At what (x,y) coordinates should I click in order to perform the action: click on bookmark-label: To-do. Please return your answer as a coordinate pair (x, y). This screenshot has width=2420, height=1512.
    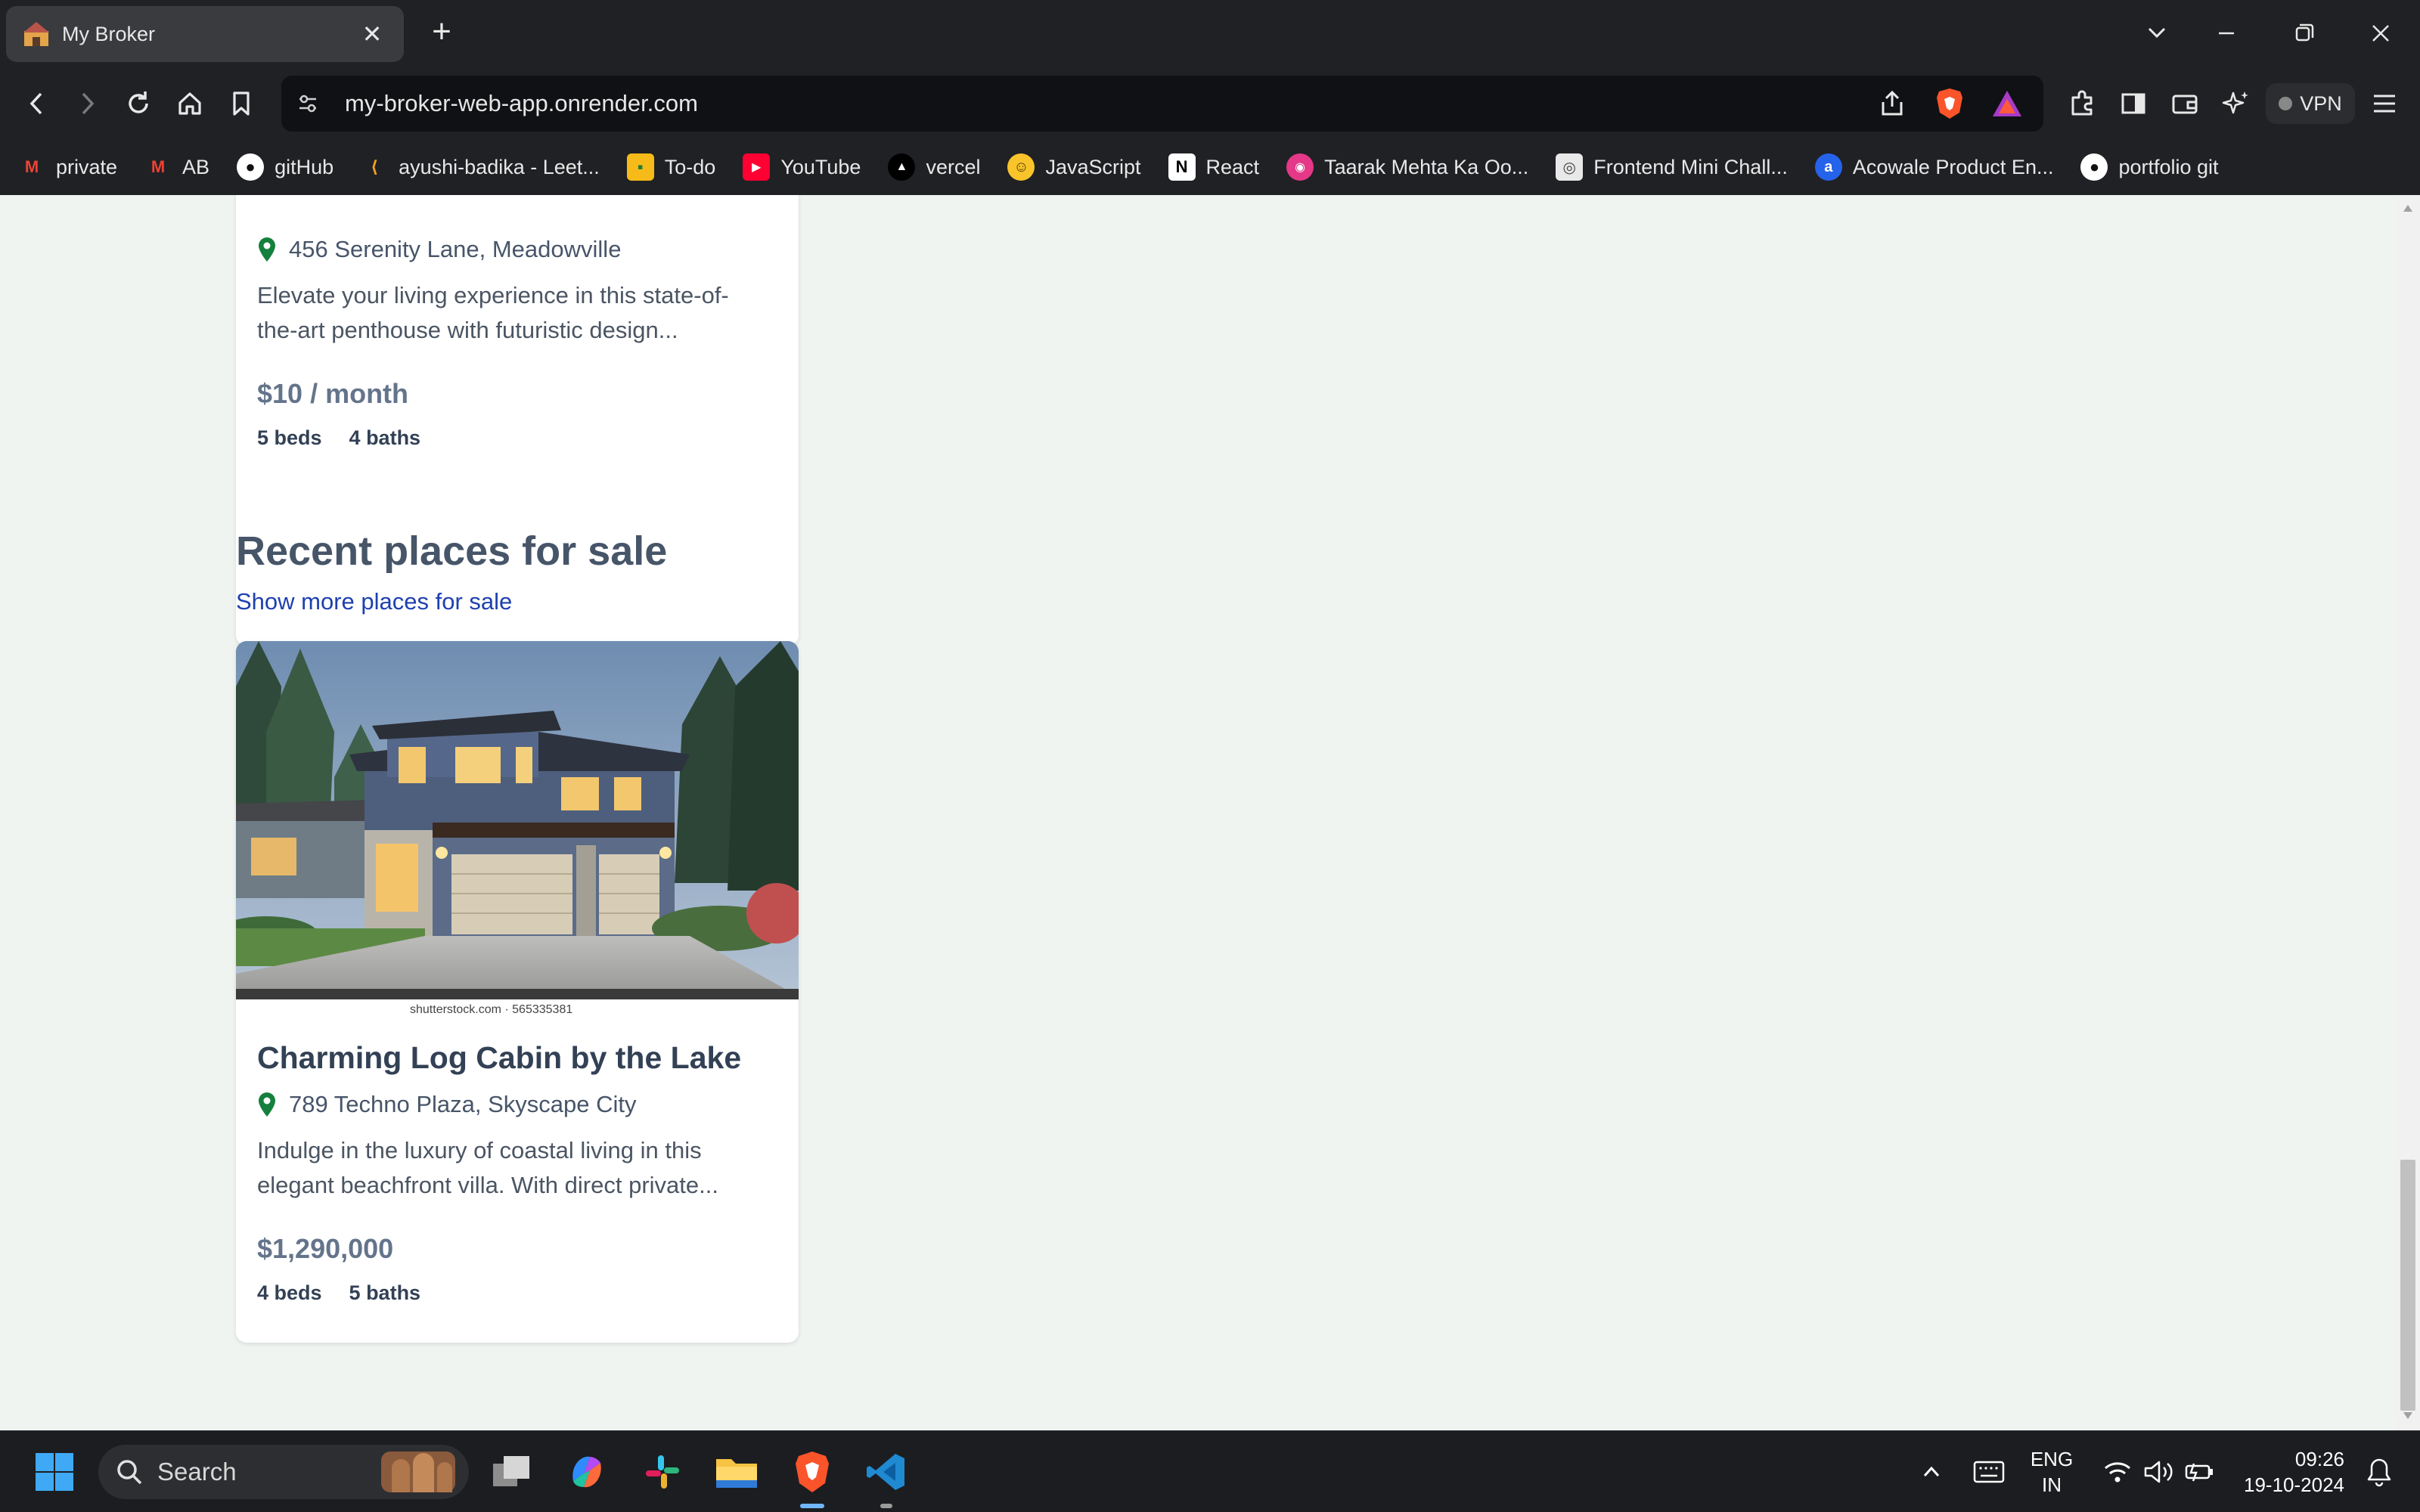
    Looking at the image, I should click on (690, 166).